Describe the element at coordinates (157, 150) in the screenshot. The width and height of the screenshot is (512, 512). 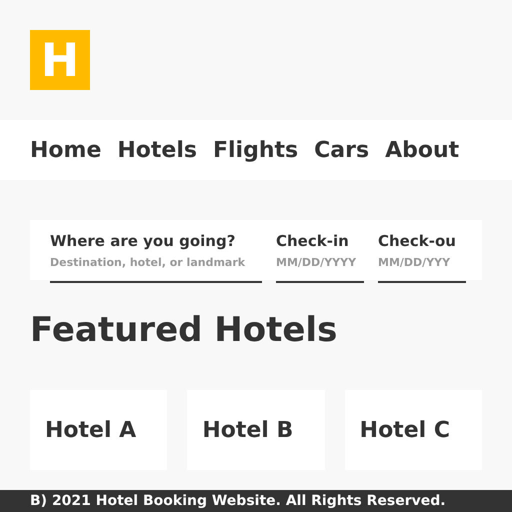
I see `nav-link: Hotels` at that location.